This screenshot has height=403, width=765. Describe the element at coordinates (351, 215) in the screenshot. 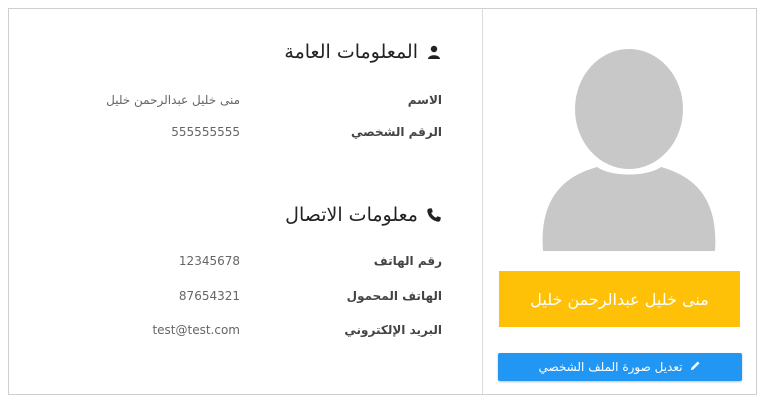

I see `contact-info-title-text: معلومات الاتصال` at that location.